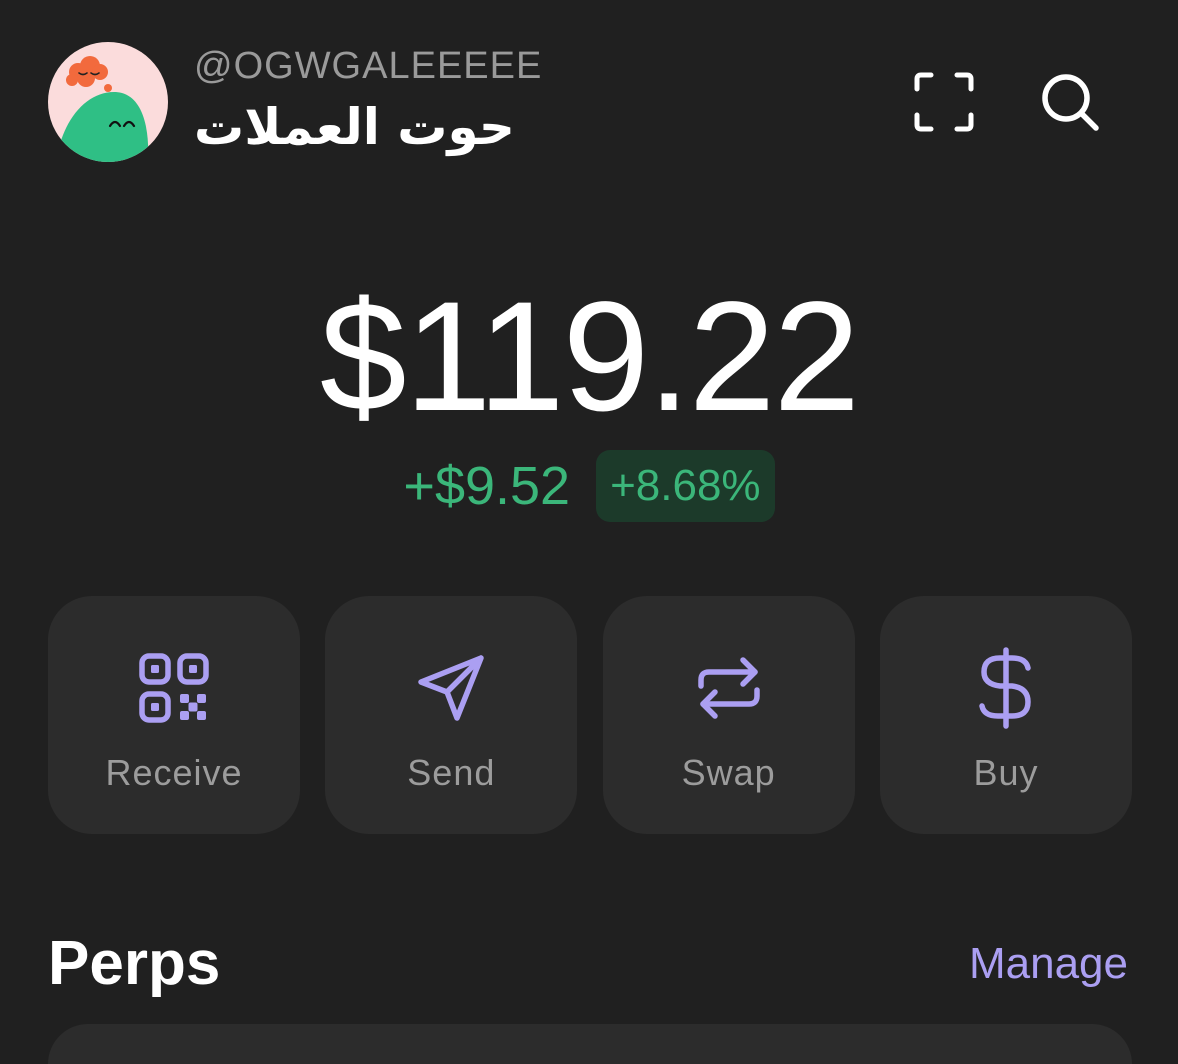 This screenshot has width=1178, height=1064. I want to click on scan-icon, so click(944, 102).